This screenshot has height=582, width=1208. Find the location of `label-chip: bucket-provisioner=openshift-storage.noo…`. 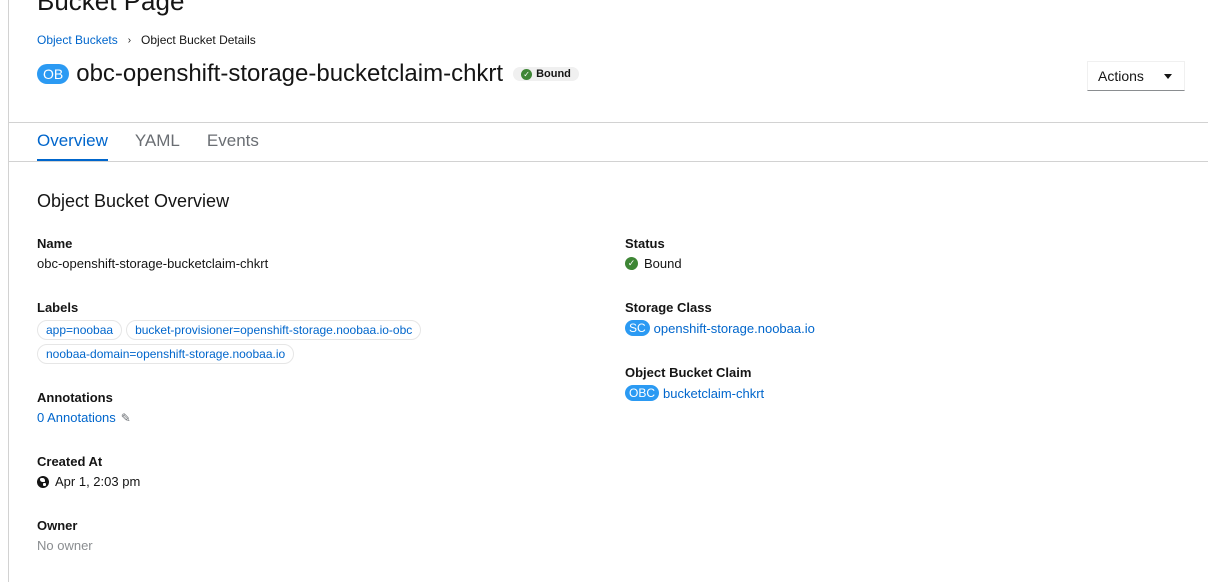

label-chip: bucket-provisioner=openshift-storage.noo… is located at coordinates (274, 330).